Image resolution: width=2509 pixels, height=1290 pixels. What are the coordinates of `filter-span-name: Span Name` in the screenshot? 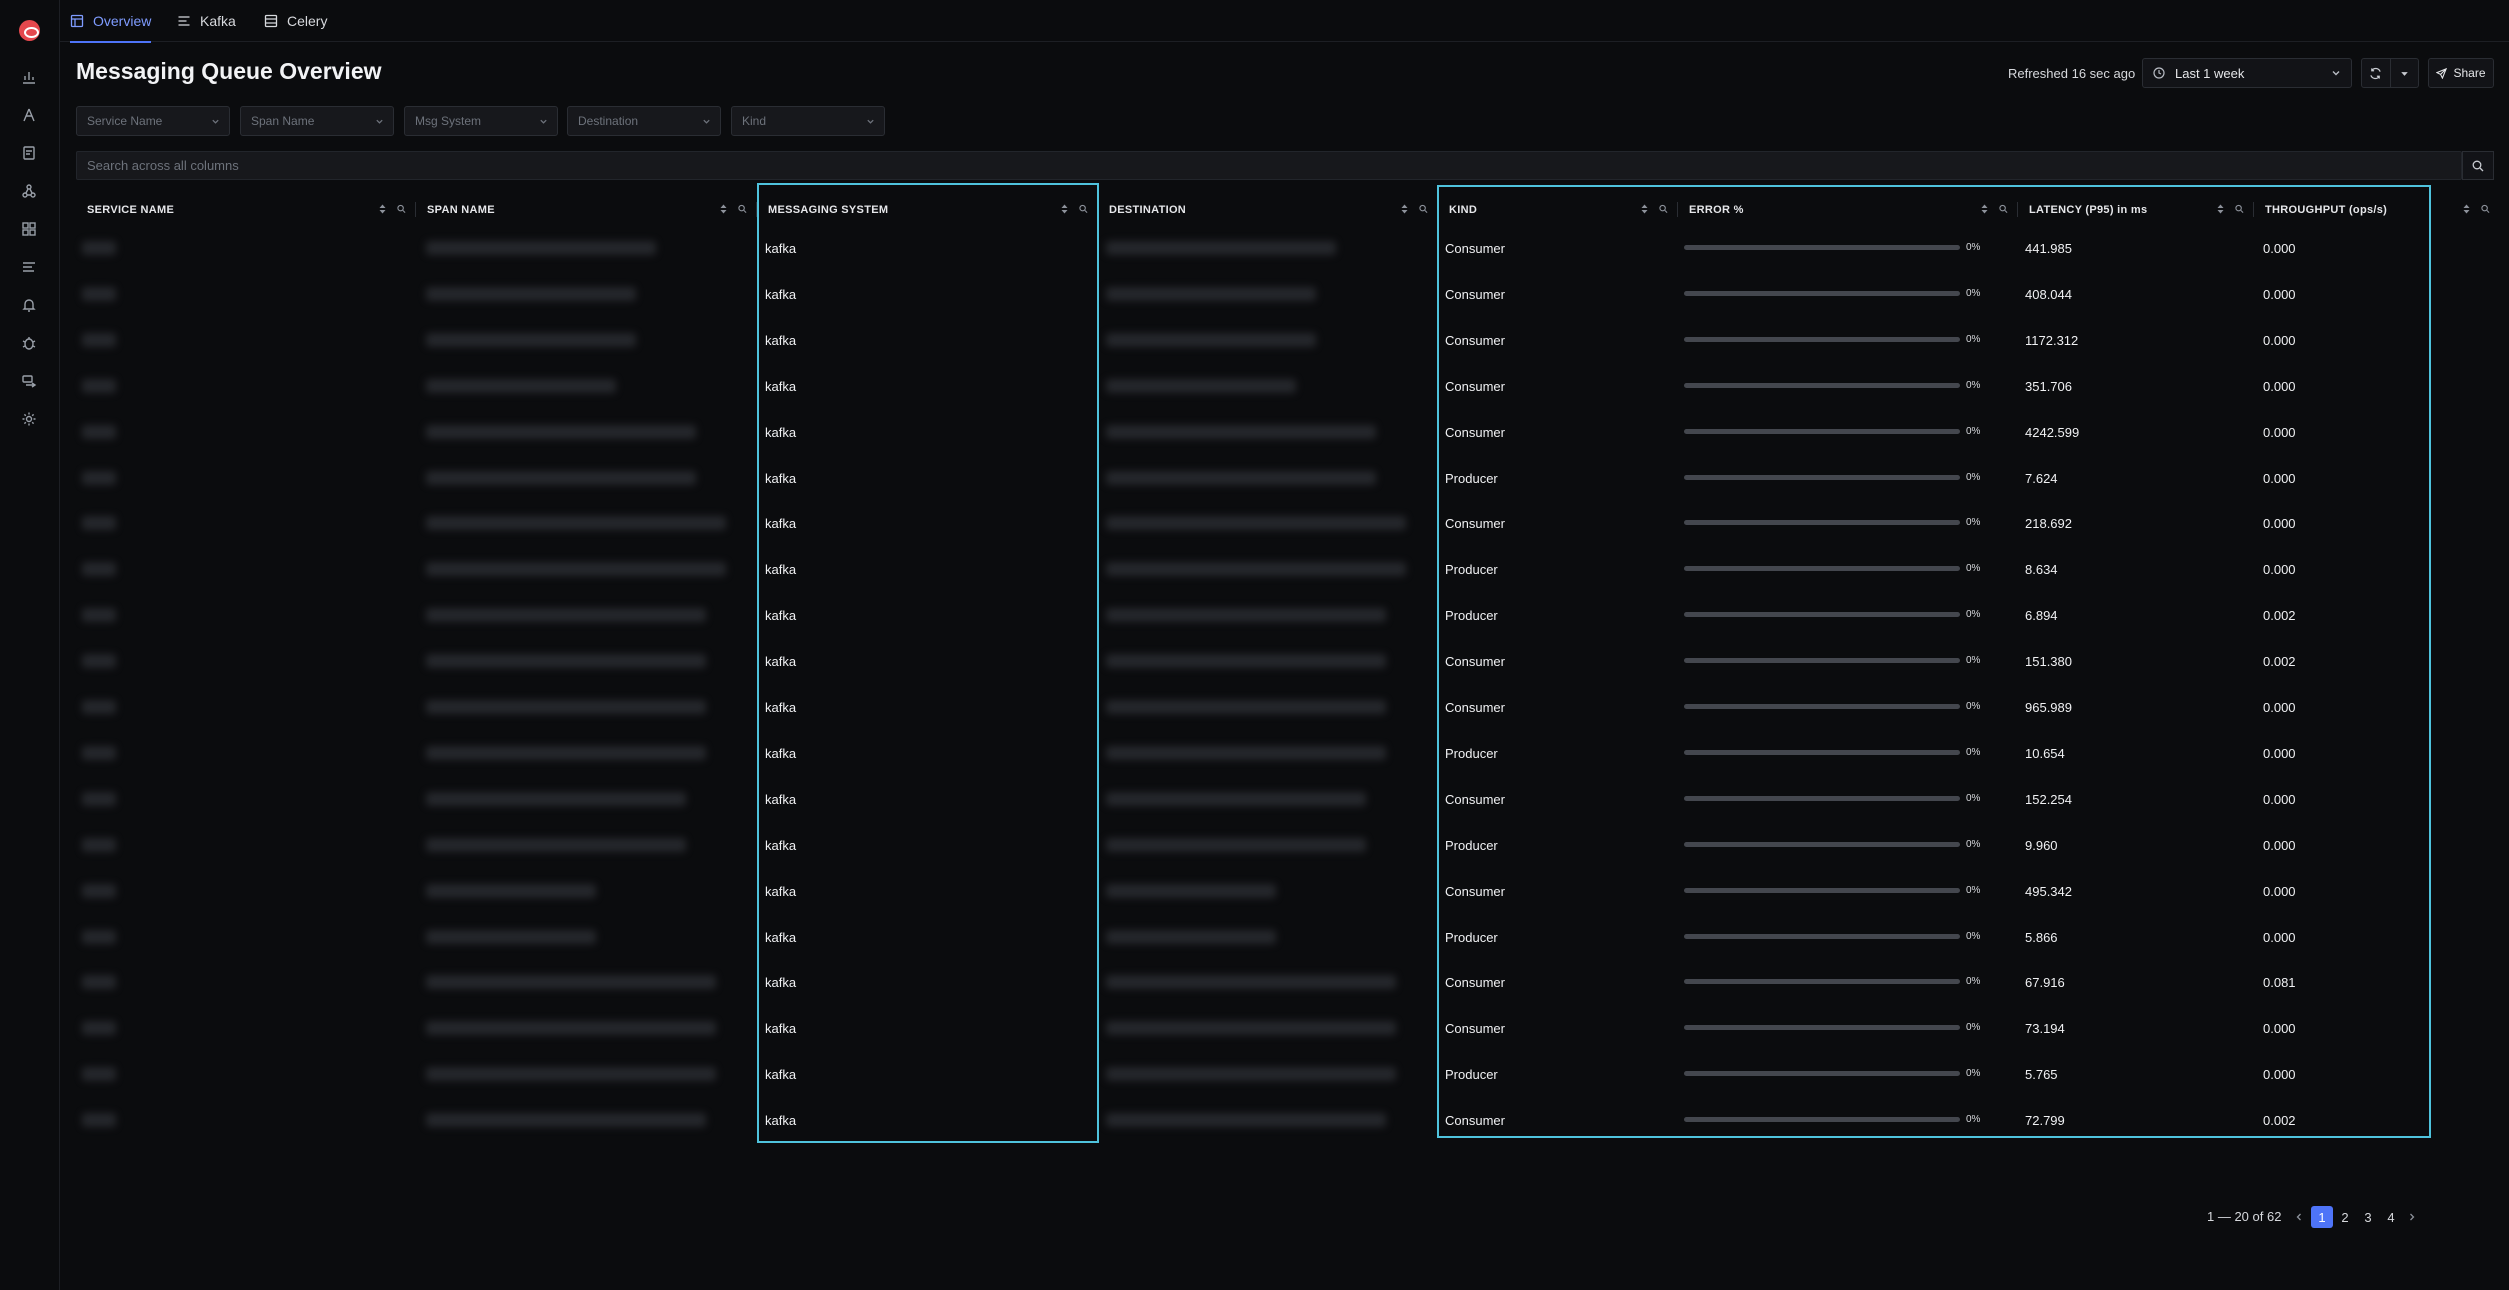 It's located at (317, 121).